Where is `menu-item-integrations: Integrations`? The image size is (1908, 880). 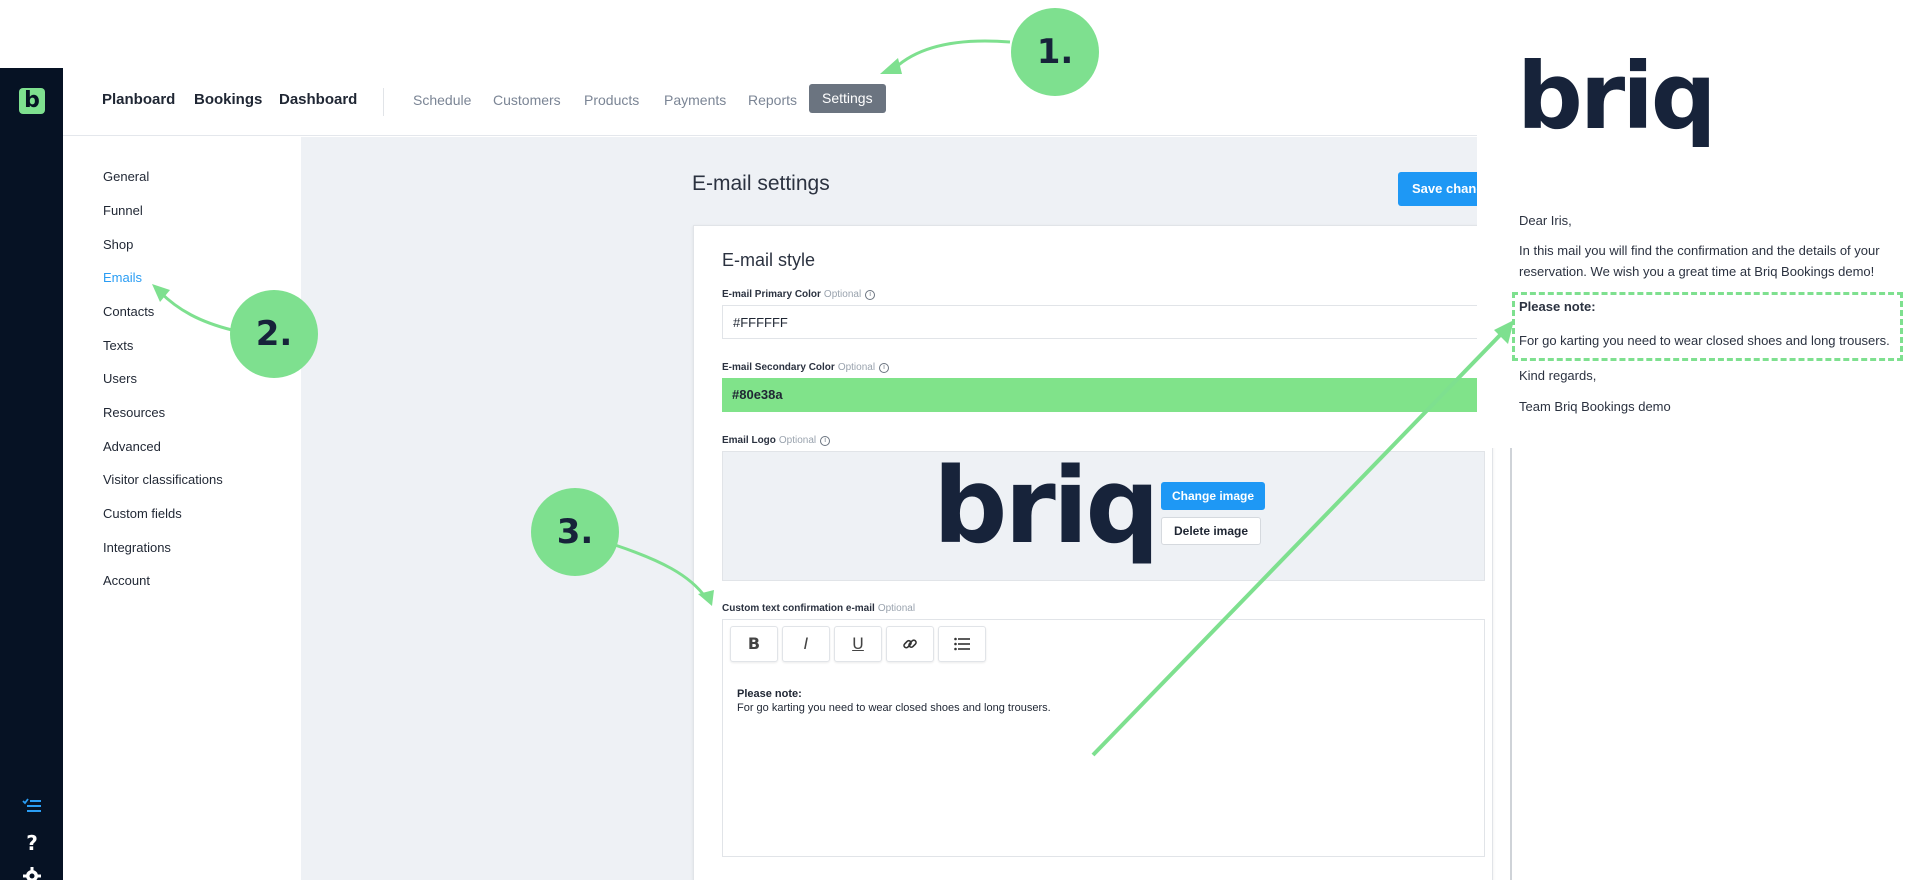 menu-item-integrations: Integrations is located at coordinates (137, 547).